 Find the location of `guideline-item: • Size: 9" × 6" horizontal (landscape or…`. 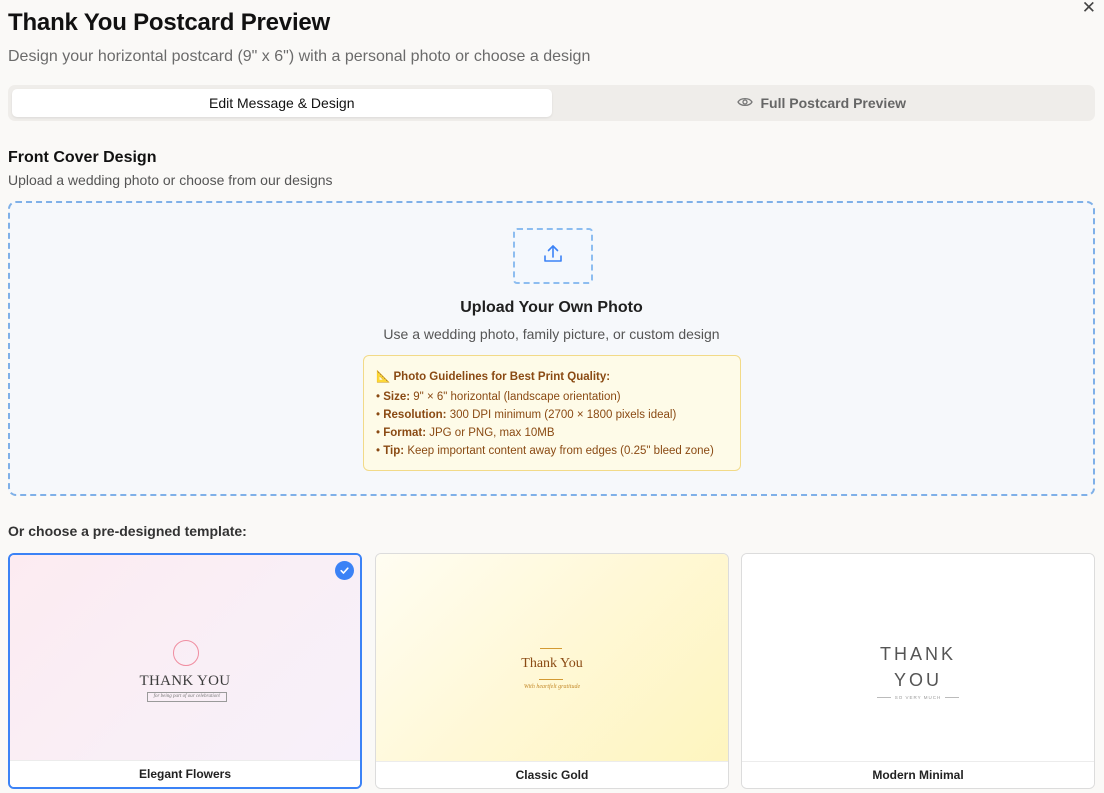

guideline-item: • Size: 9" × 6" horizontal (landscape or… is located at coordinates (498, 397).